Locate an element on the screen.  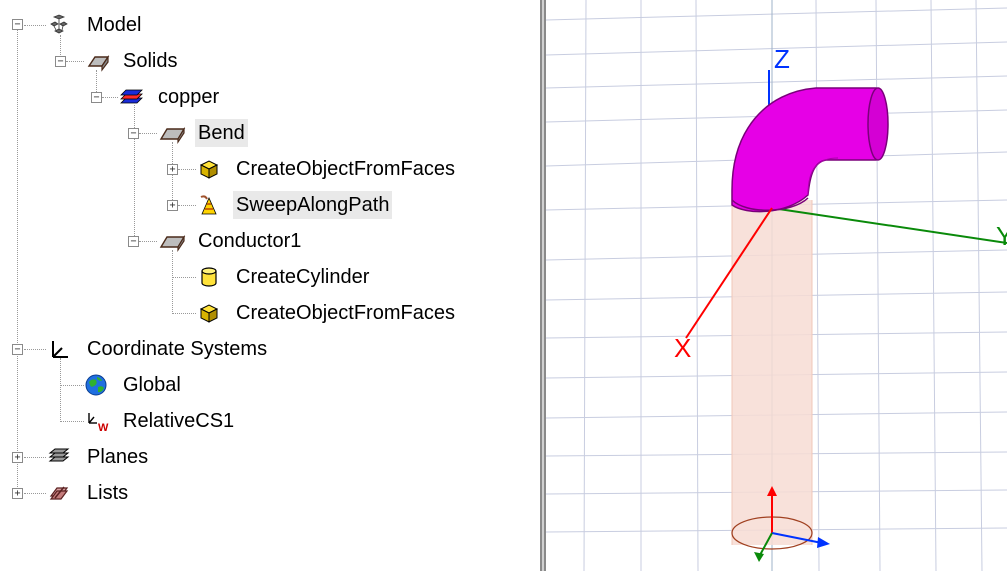
solid-group-icon is located at coordinates (98, 61).